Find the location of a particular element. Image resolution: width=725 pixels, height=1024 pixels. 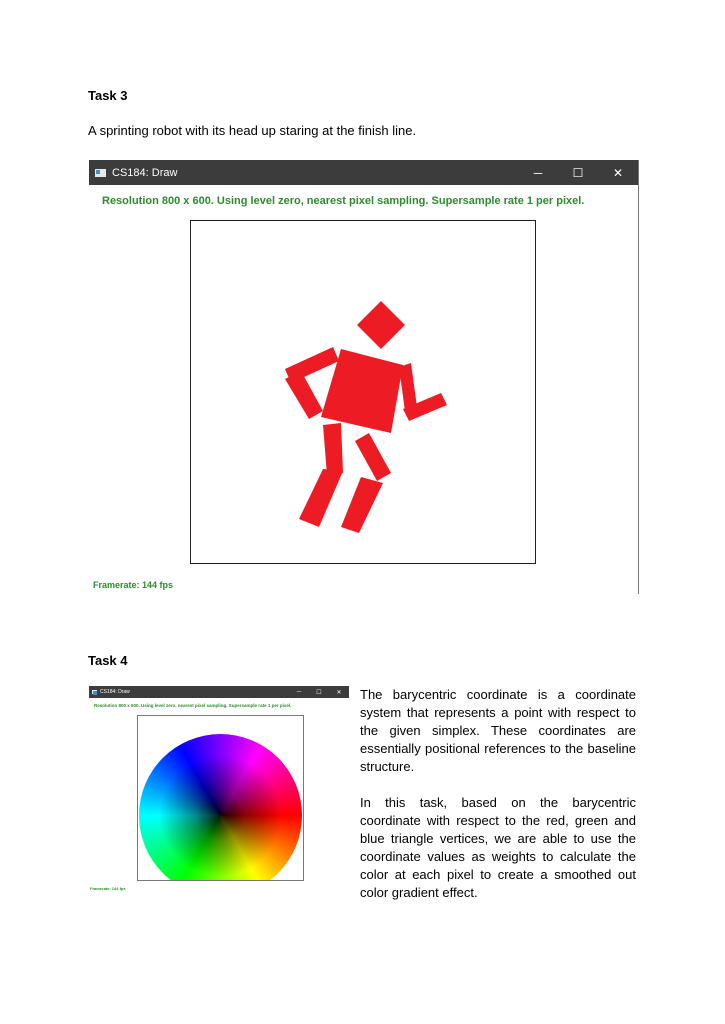

robot-left-shin is located at coordinates (321, 498).